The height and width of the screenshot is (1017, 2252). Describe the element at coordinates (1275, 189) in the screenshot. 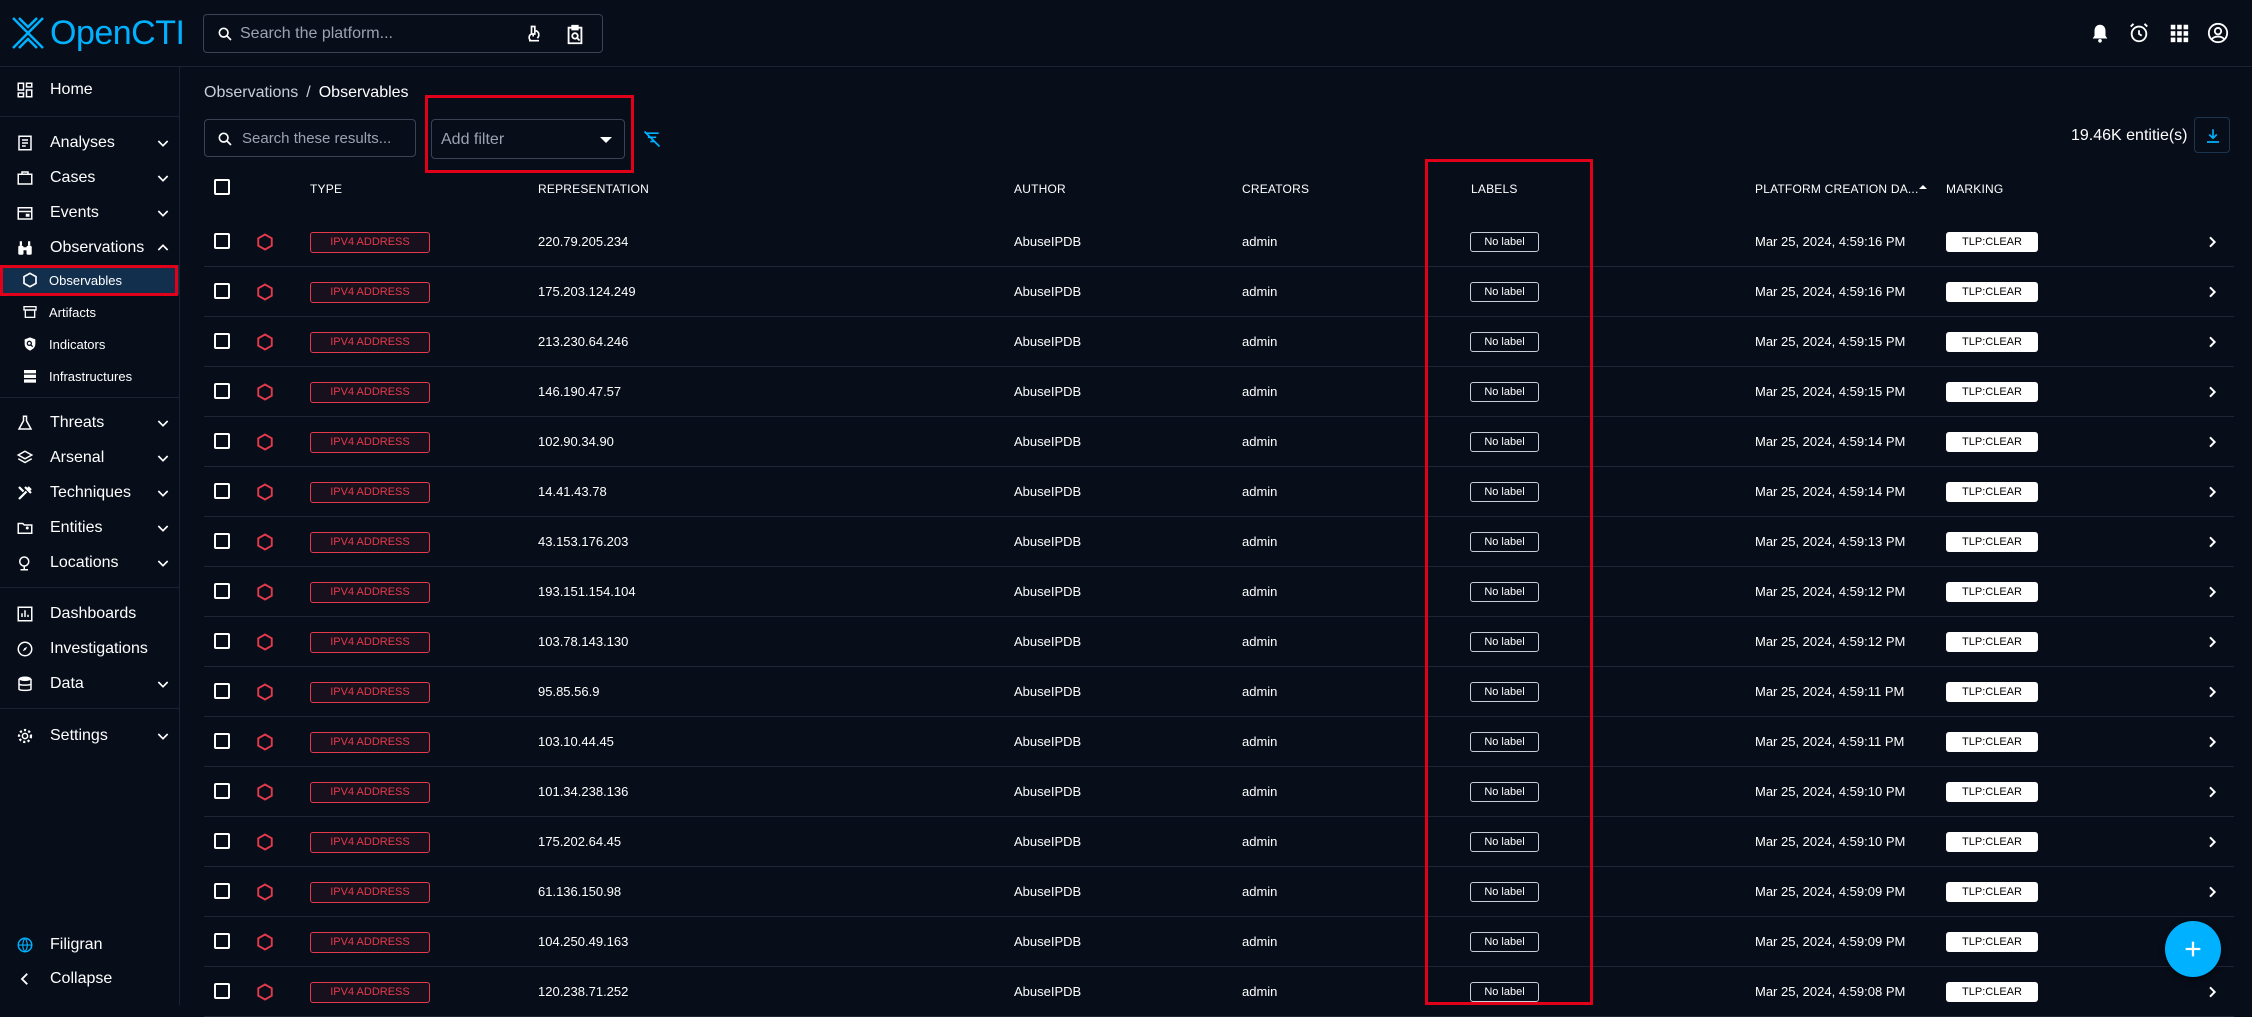

I see `column-header-creators: CREATORS` at that location.